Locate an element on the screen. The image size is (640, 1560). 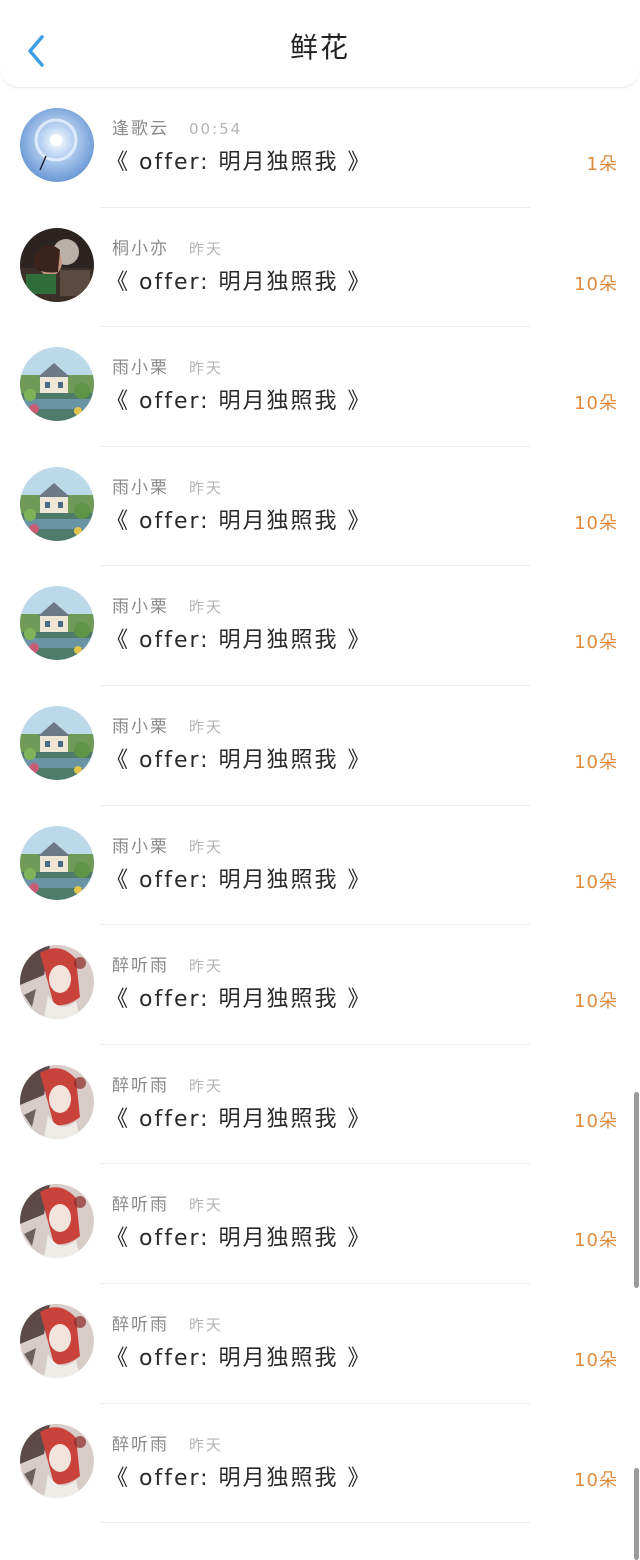
sender-name: 逢歌云 is located at coordinates (140, 126).